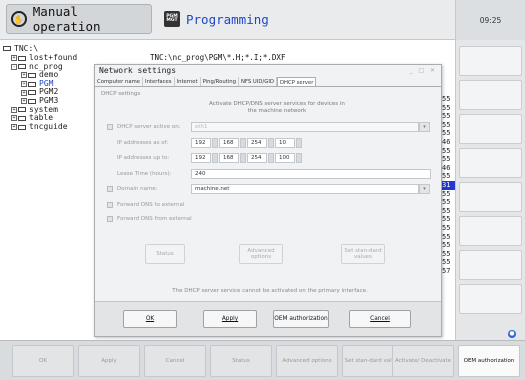 This screenshot has width=525, height=380. I want to click on ip-from-octet-3: 254, so click(257, 143).